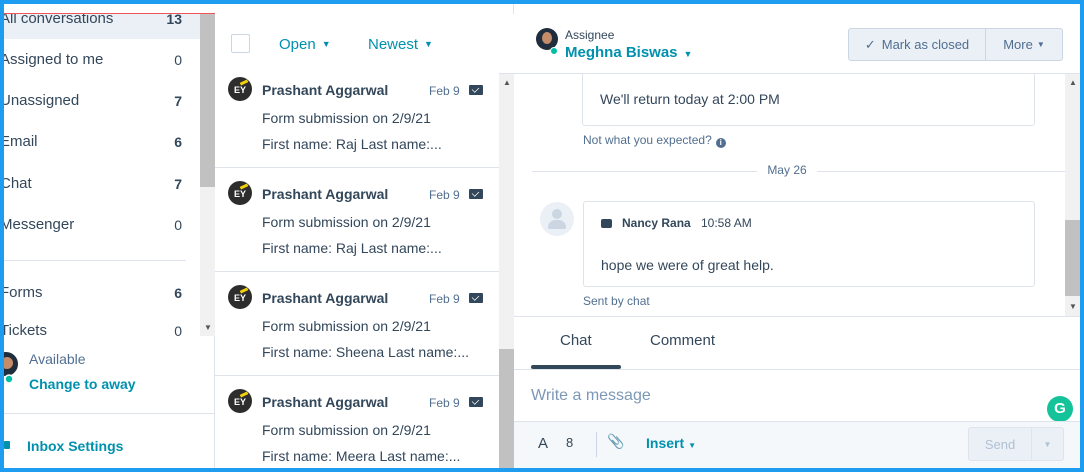 The height and width of the screenshot is (472, 1084). Describe the element at coordinates (925, 44) in the screenshot. I see `mark-as-closed-label: Mark as closed` at that location.